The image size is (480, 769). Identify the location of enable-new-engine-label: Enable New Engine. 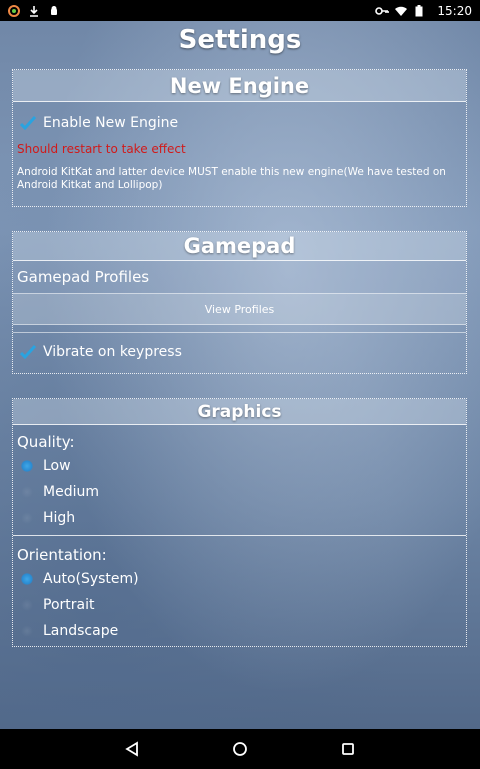
(111, 123).